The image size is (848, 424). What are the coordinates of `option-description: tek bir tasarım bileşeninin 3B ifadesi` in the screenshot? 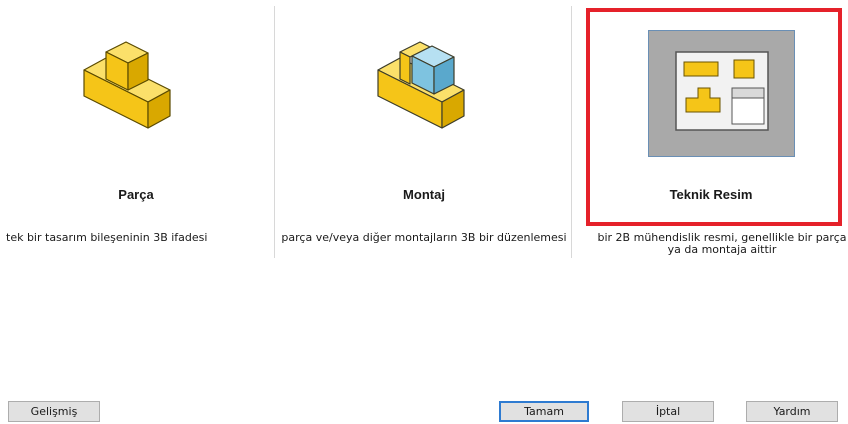 It's located at (107, 237).